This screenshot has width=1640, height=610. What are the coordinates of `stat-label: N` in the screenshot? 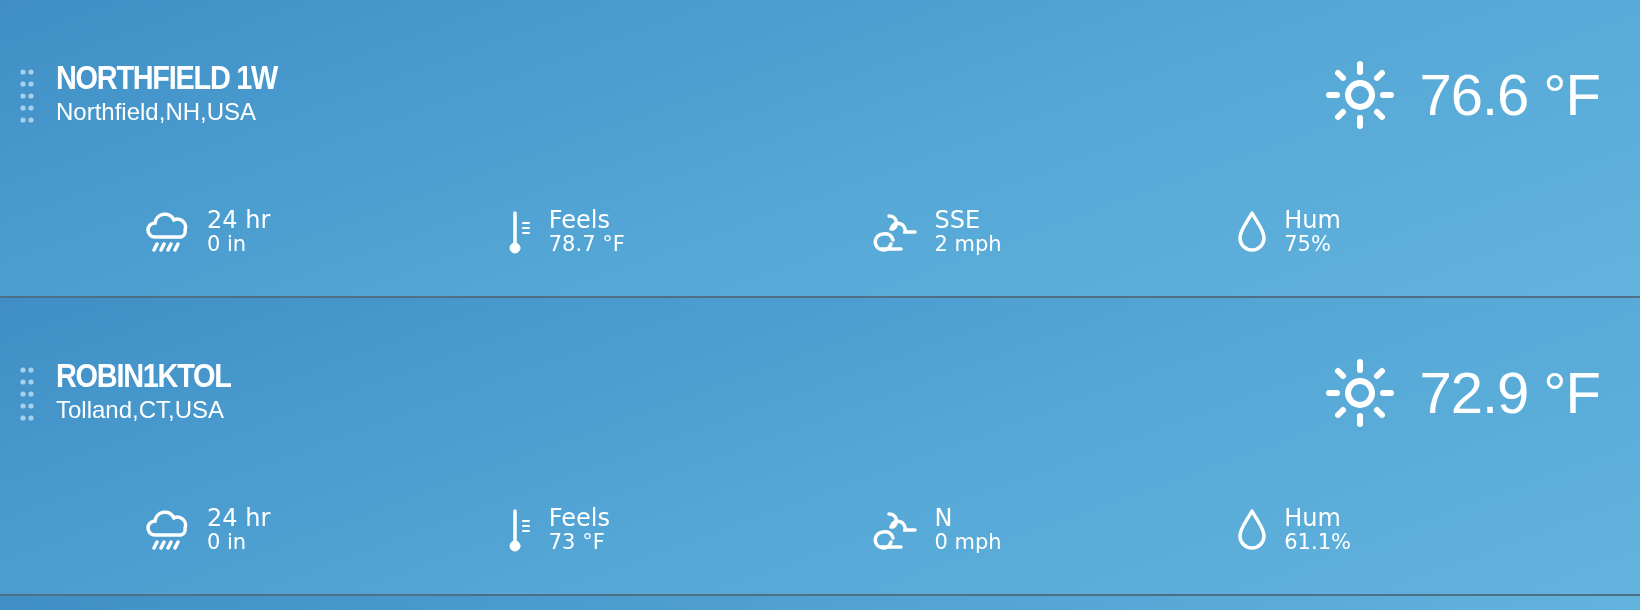 It's located at (944, 519).